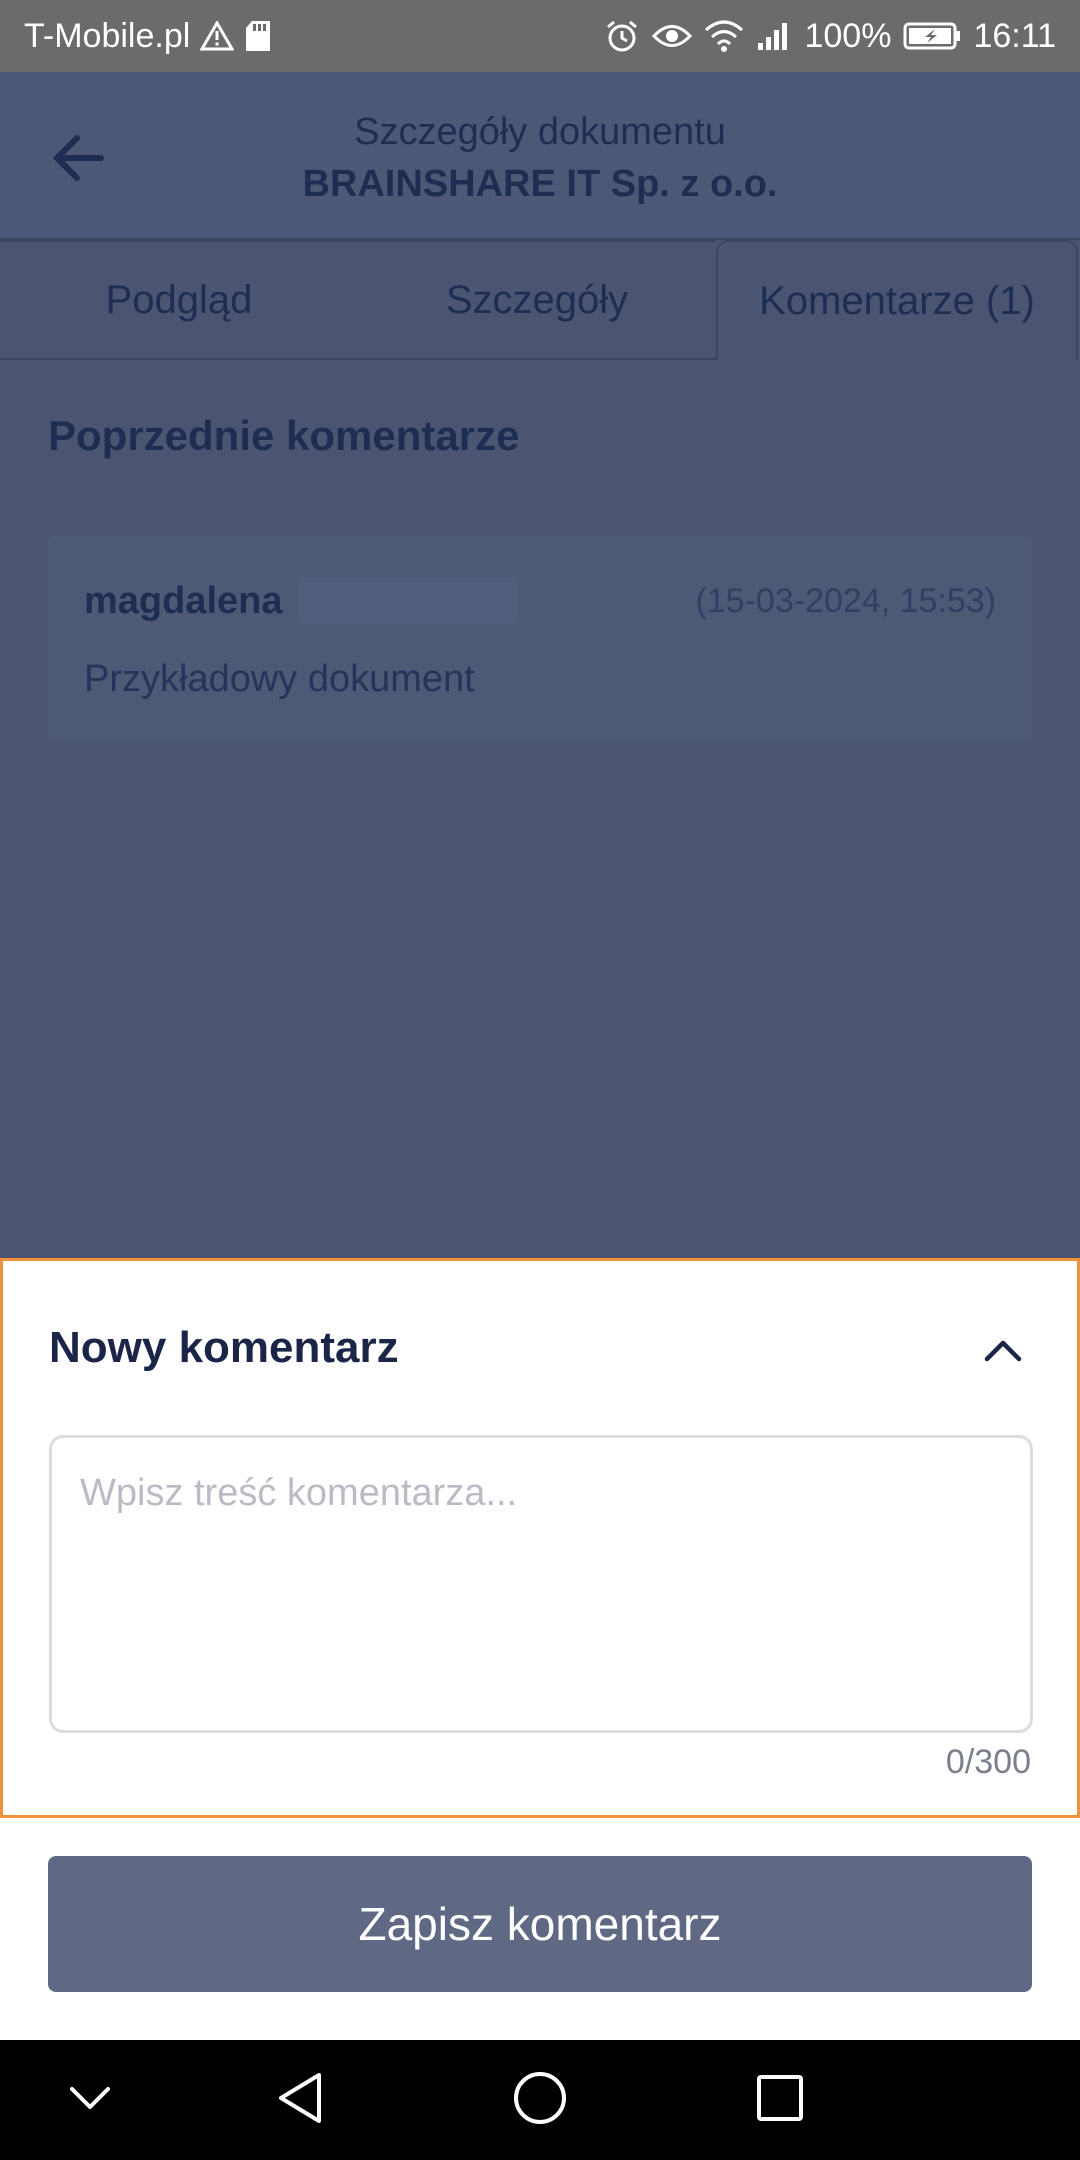 Image resolution: width=1080 pixels, height=2160 pixels. What do you see at coordinates (284, 435) in the screenshot?
I see `previous-comments-heading: Poprzednie komentarze` at bounding box center [284, 435].